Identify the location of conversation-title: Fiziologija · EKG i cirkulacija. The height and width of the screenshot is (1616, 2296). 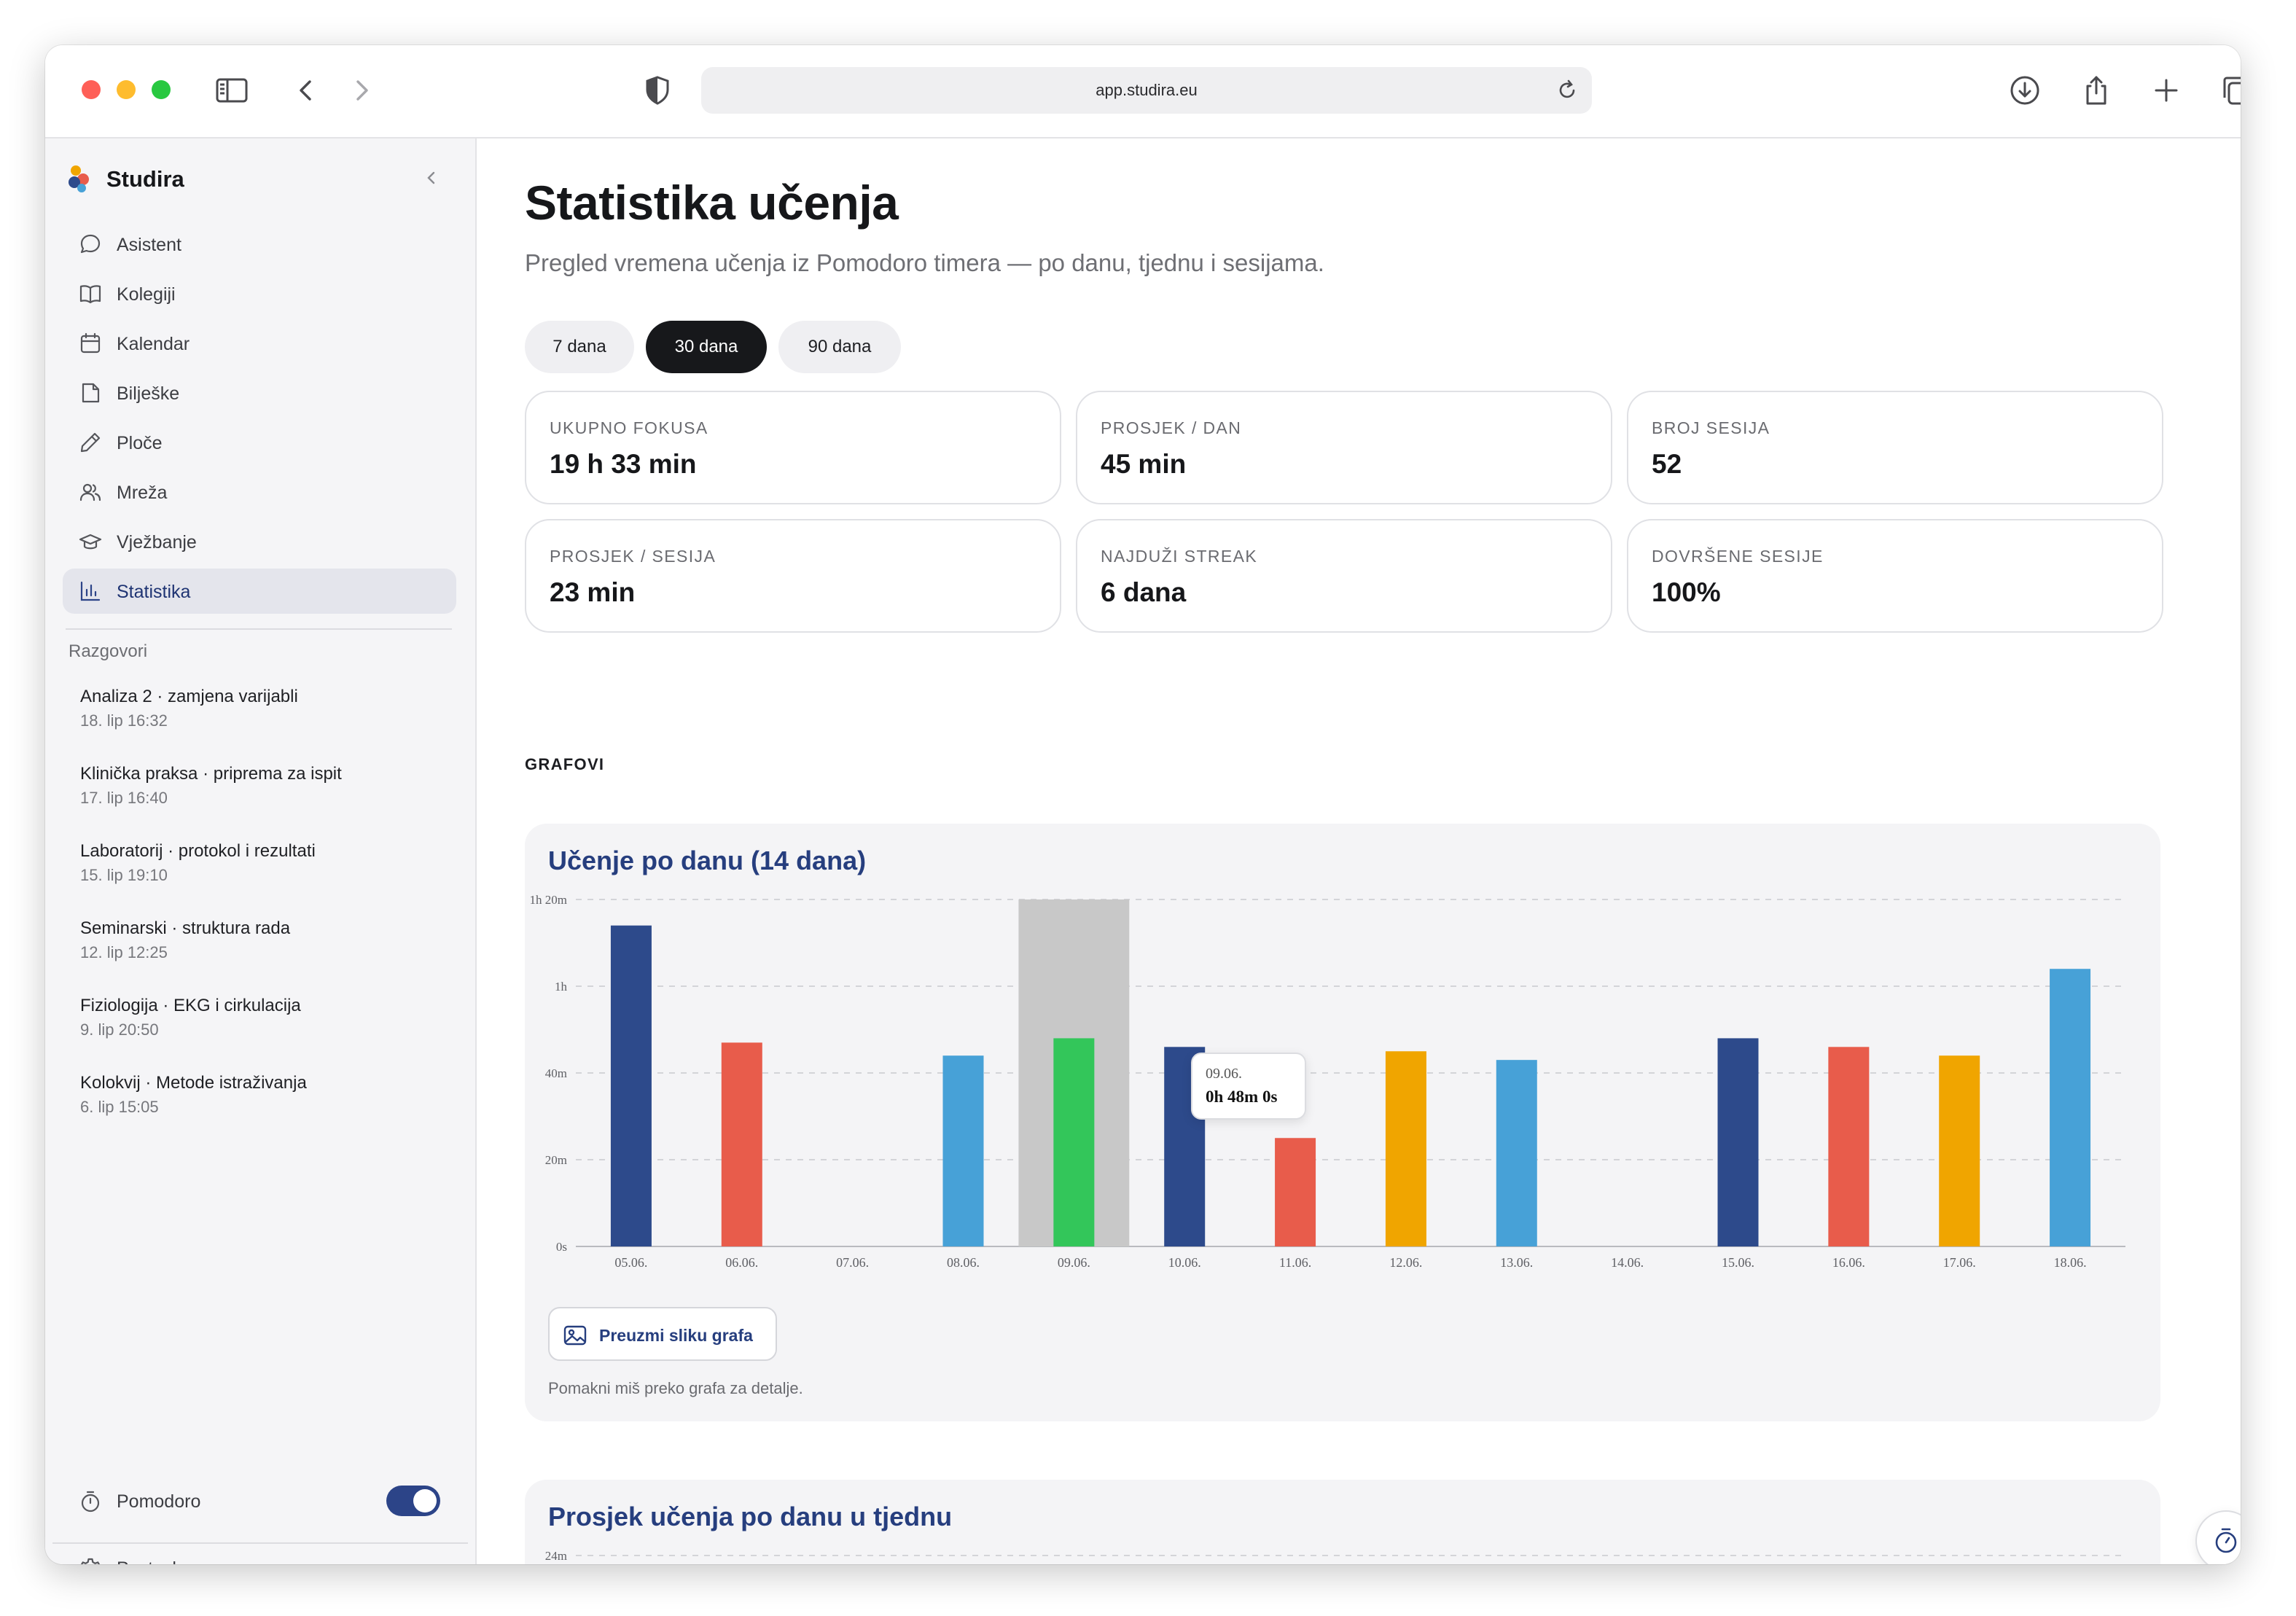
(191, 1006).